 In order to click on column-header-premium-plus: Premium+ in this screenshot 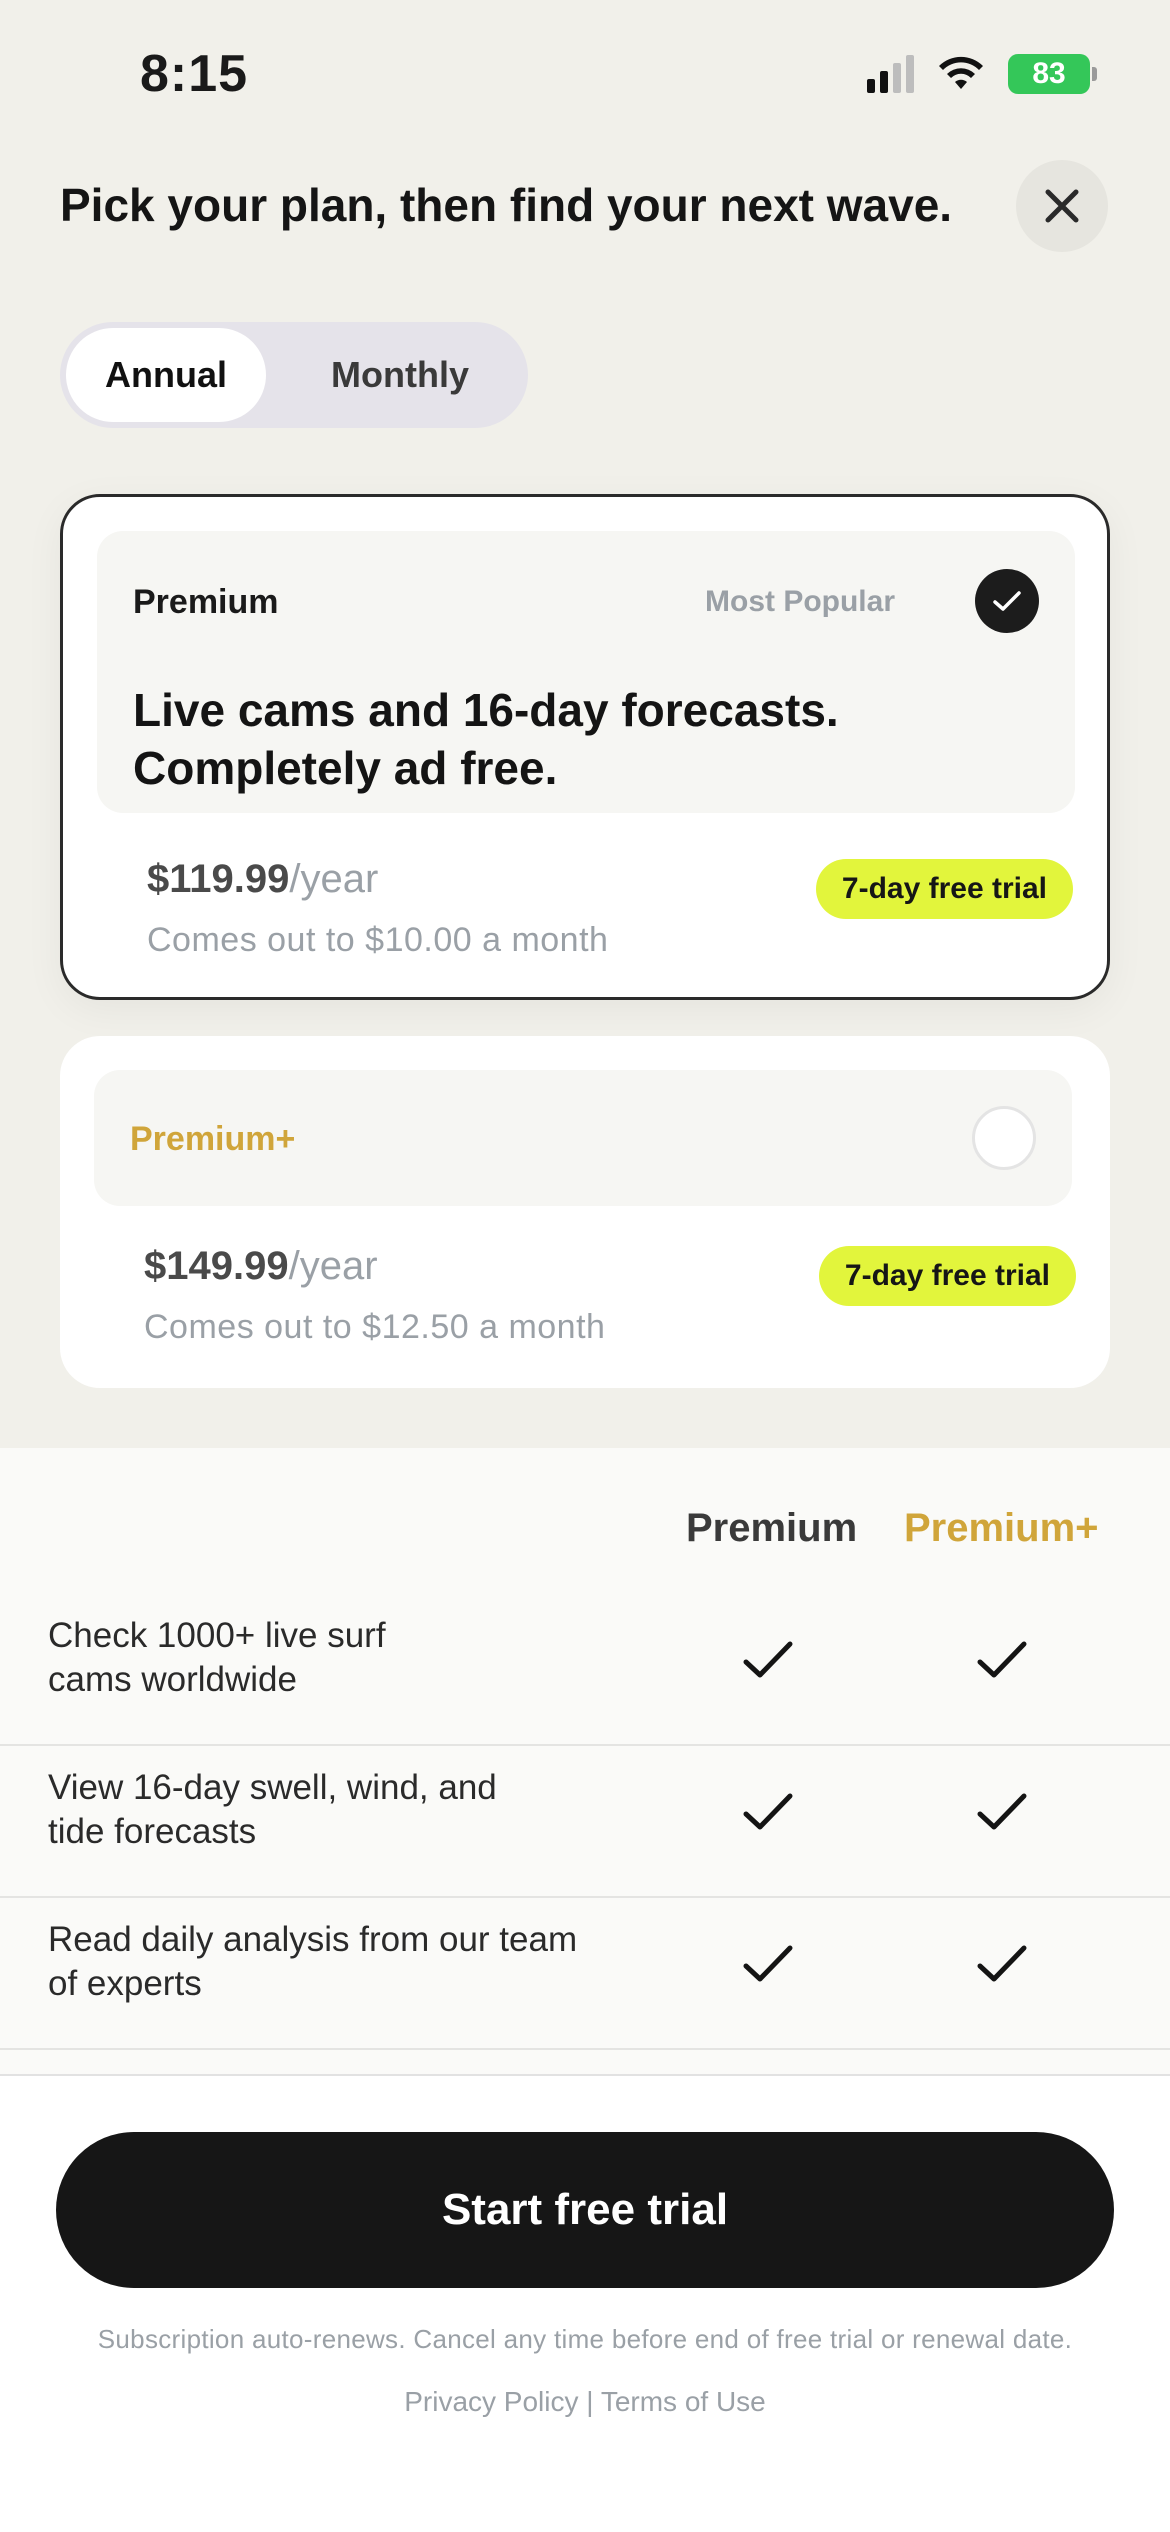, I will do `click(1001, 1528)`.